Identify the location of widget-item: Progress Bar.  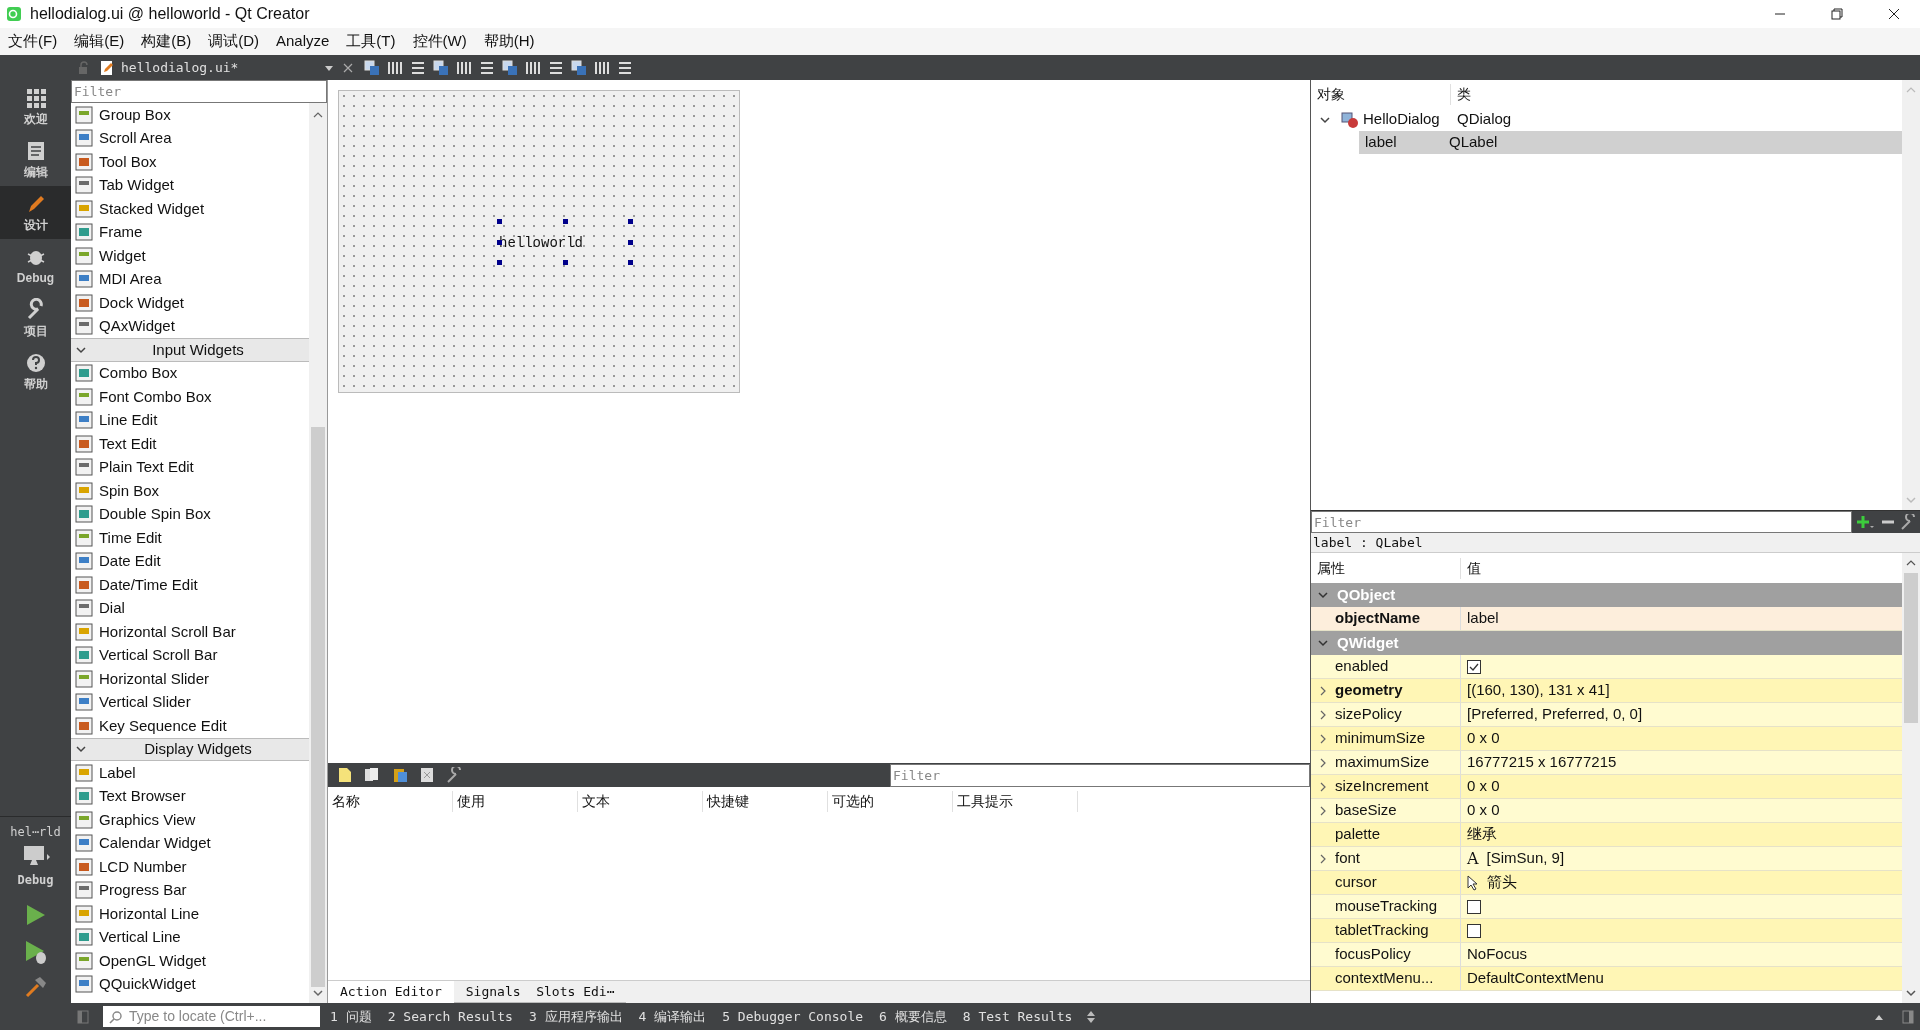
(190, 890).